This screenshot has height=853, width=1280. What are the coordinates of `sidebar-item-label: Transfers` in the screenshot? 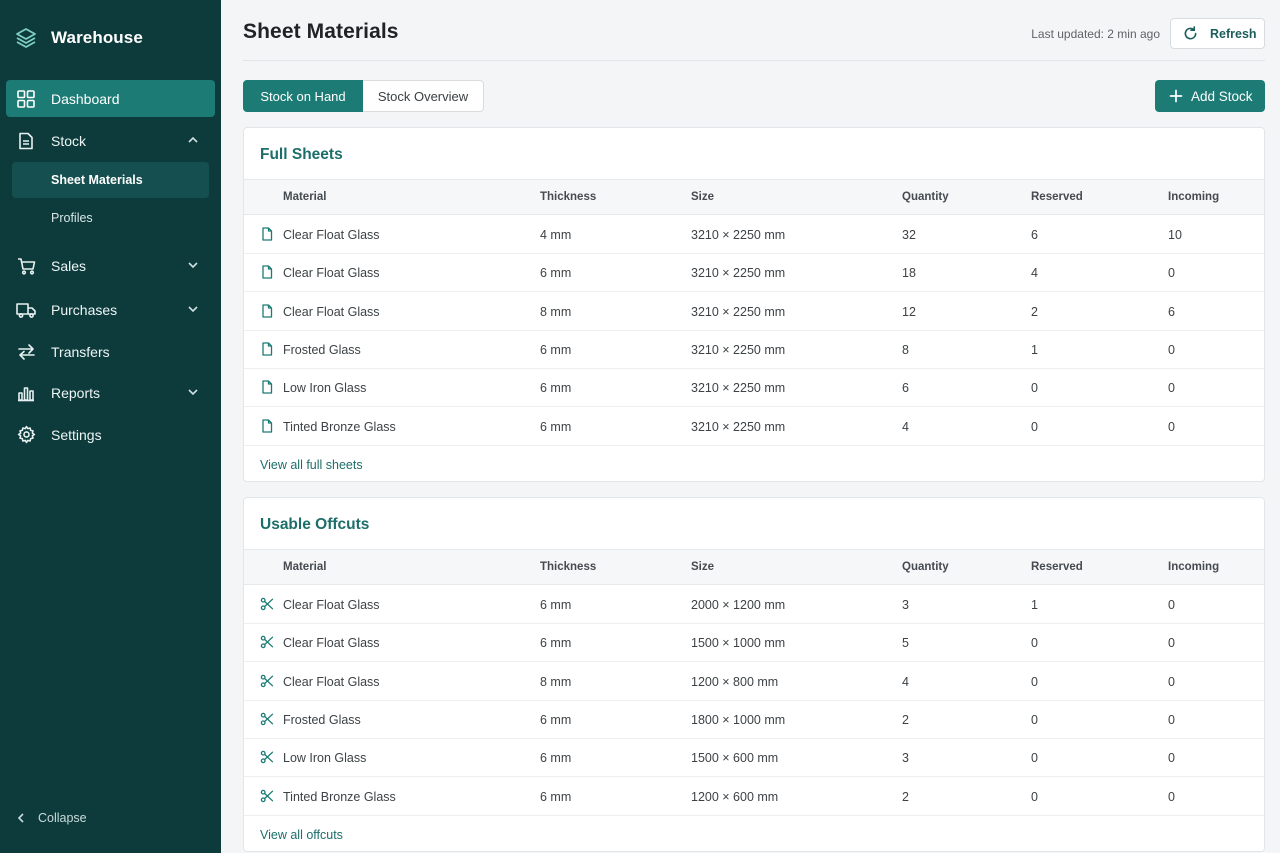 It's located at (80, 351).